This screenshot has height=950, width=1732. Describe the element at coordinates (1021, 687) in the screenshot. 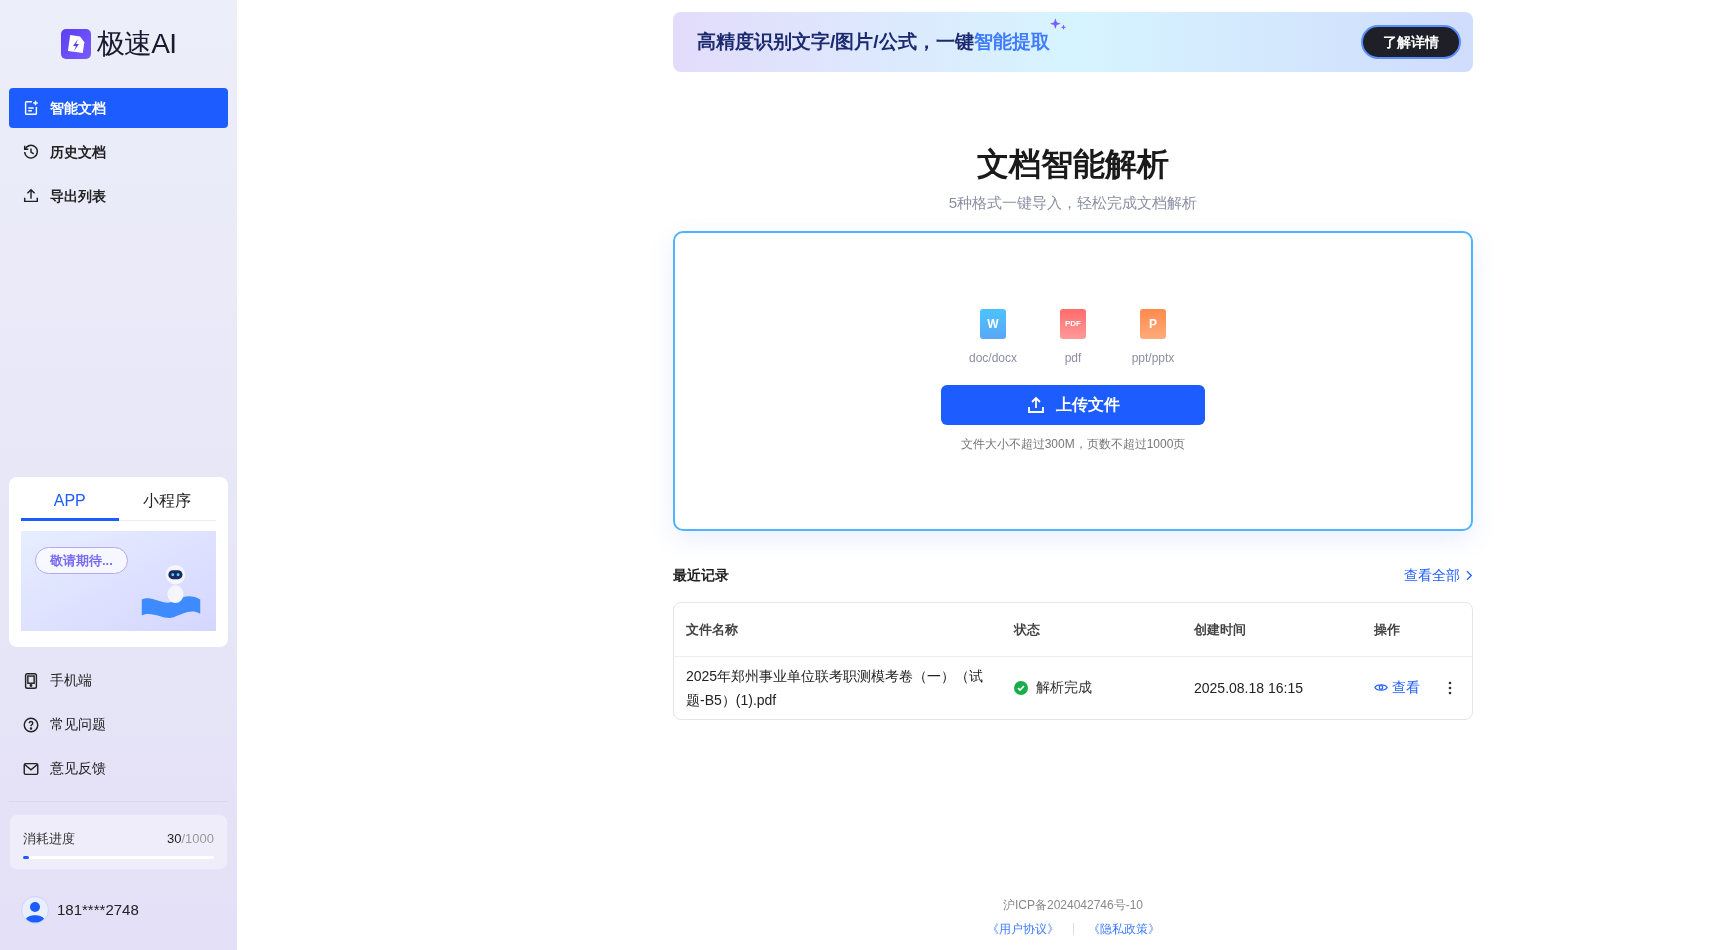

I see `check-circle-icon` at that location.